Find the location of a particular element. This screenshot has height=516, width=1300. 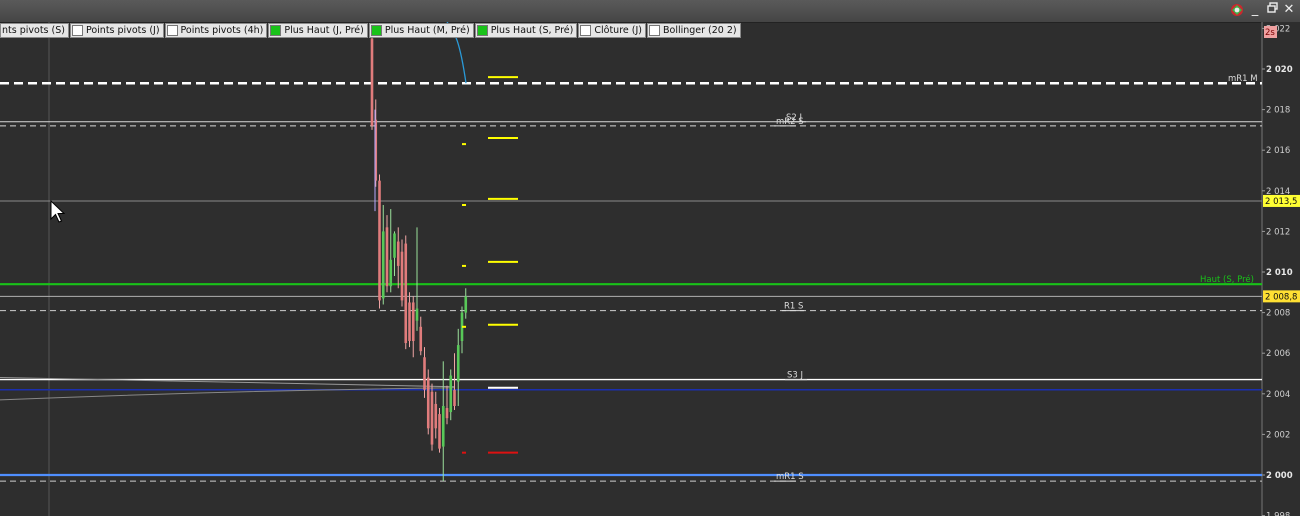

level-label: Haut (S, Pré) is located at coordinates (1227, 279).